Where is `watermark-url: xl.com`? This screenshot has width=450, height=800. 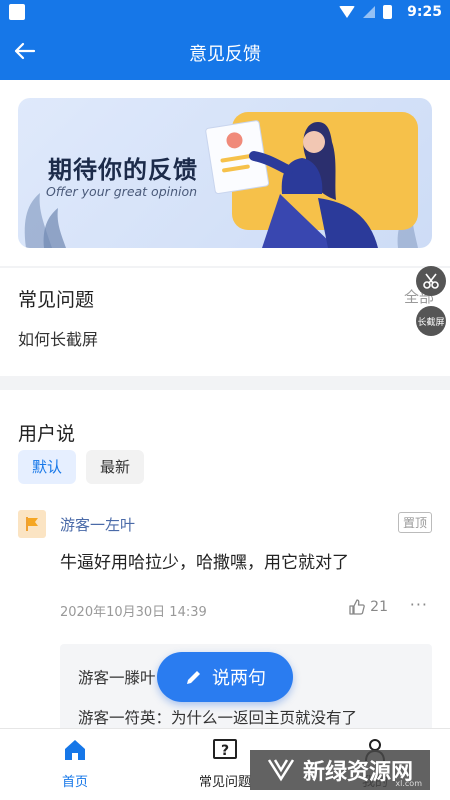 watermark-url: xl.com is located at coordinates (408, 783).